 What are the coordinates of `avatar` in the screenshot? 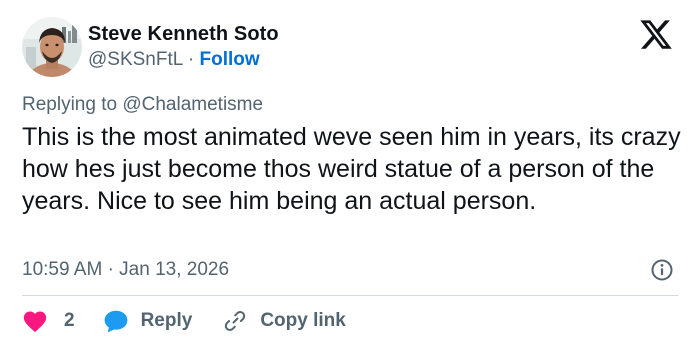 It's located at (52, 47).